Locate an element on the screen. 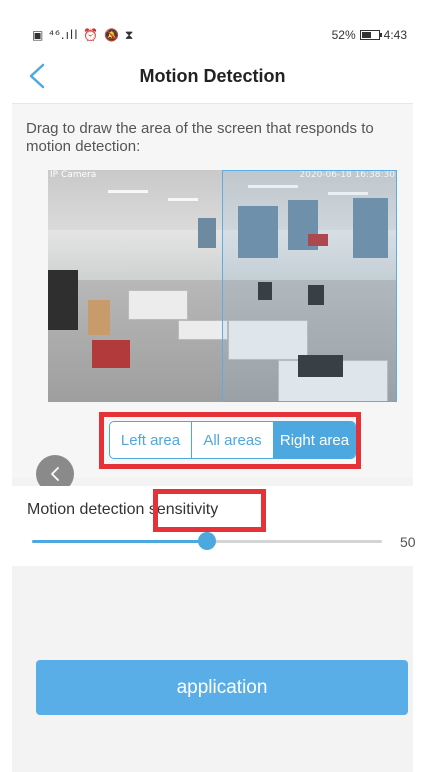  tab-all-areas: All areas is located at coordinates (233, 440).